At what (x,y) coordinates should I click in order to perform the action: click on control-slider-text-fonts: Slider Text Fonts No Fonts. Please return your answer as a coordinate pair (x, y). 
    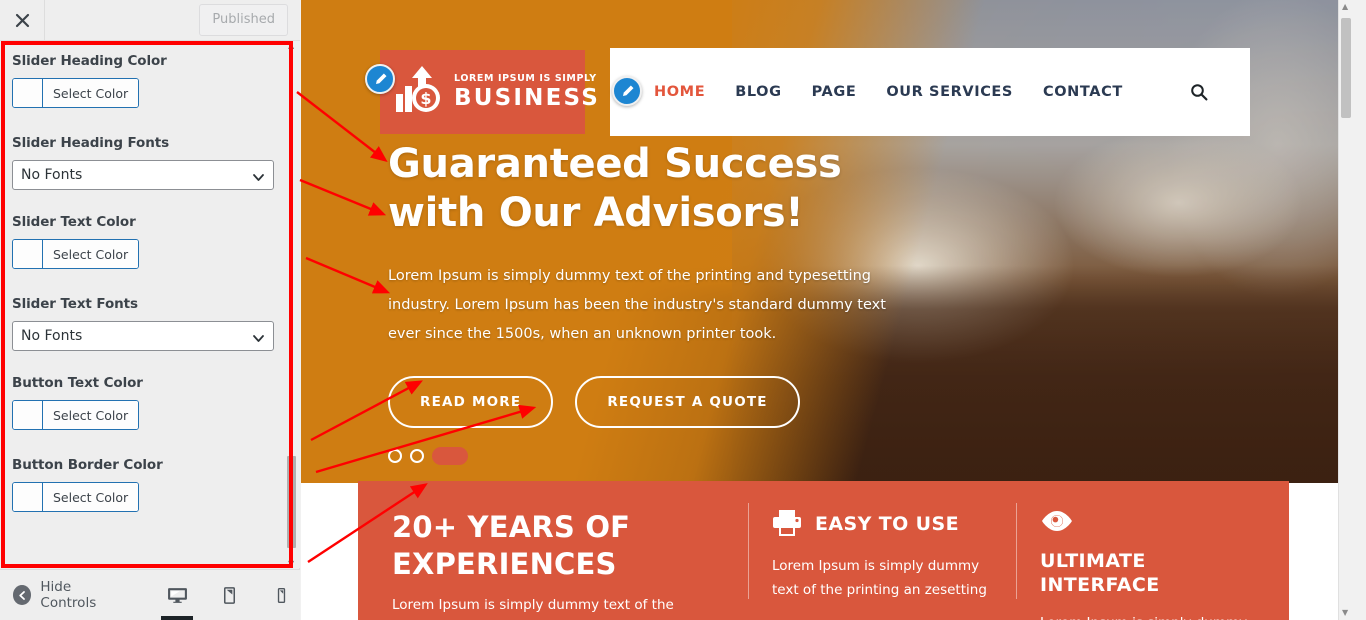
    Looking at the image, I should click on (149, 323).